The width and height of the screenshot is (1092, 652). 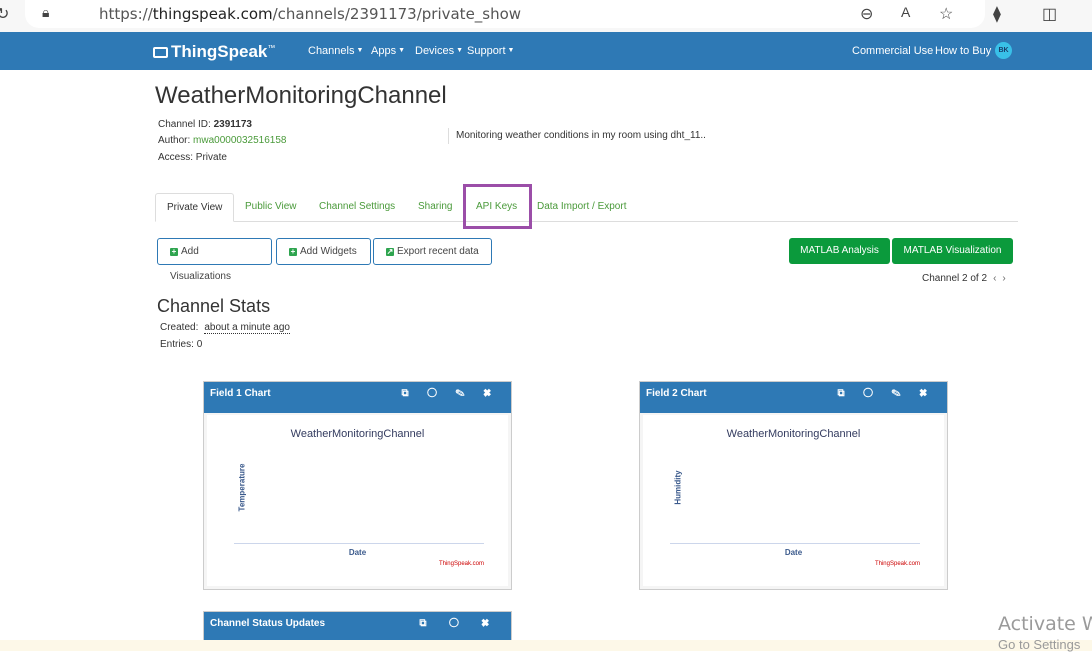 What do you see at coordinates (181, 344) in the screenshot?
I see `stat-entries: Entries: 0` at bounding box center [181, 344].